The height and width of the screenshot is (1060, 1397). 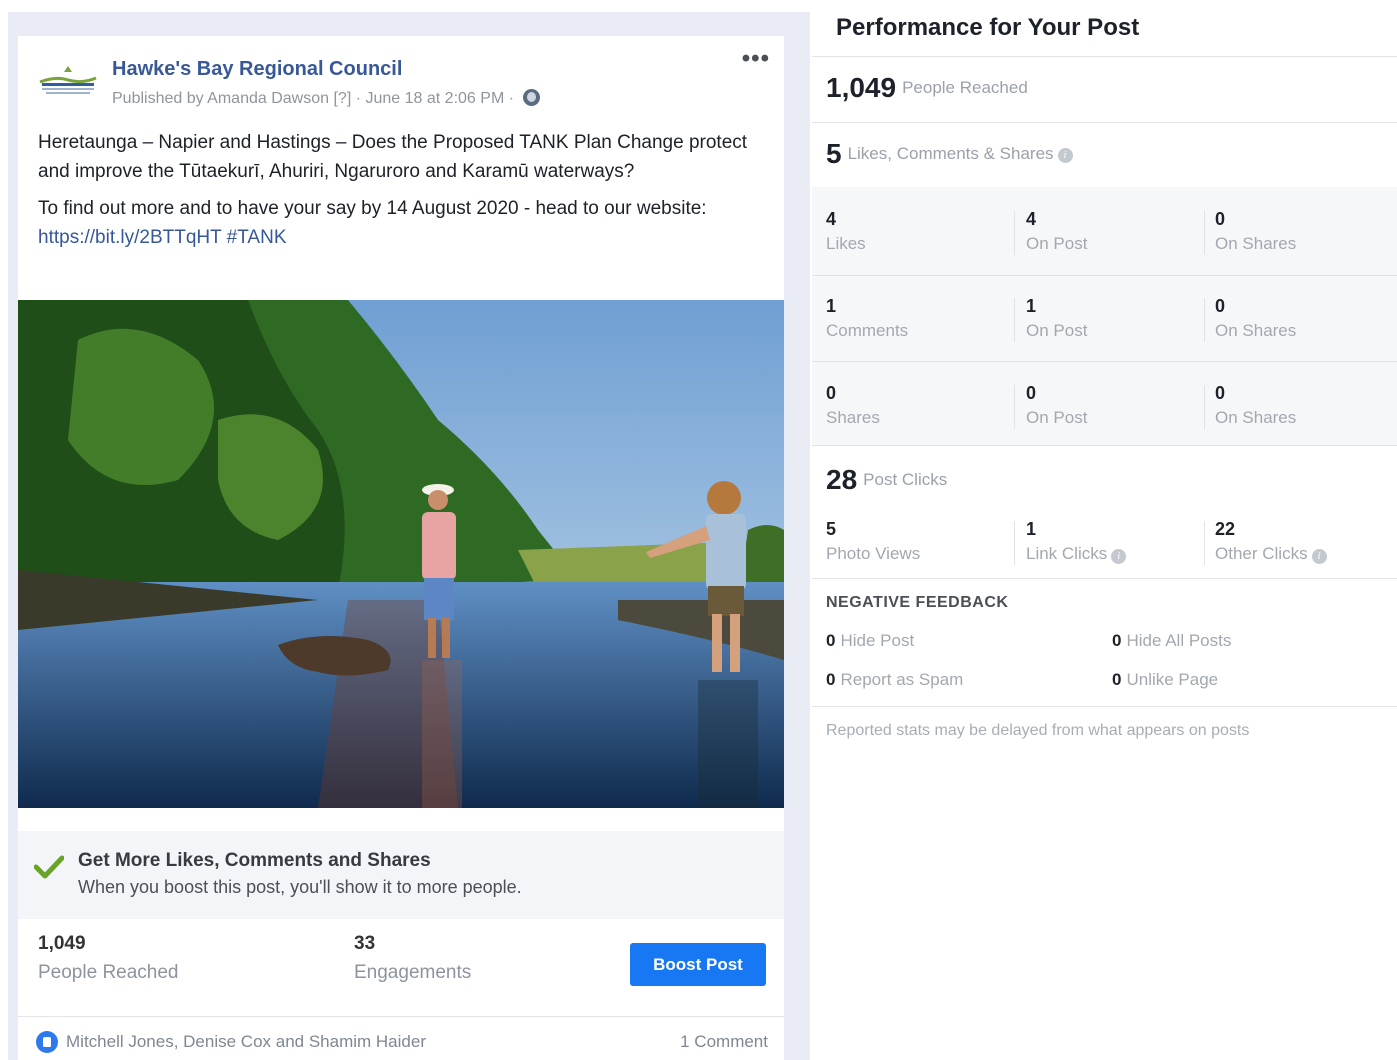 I want to click on photo-views-cell: 5 Photo Views, so click(x=873, y=541).